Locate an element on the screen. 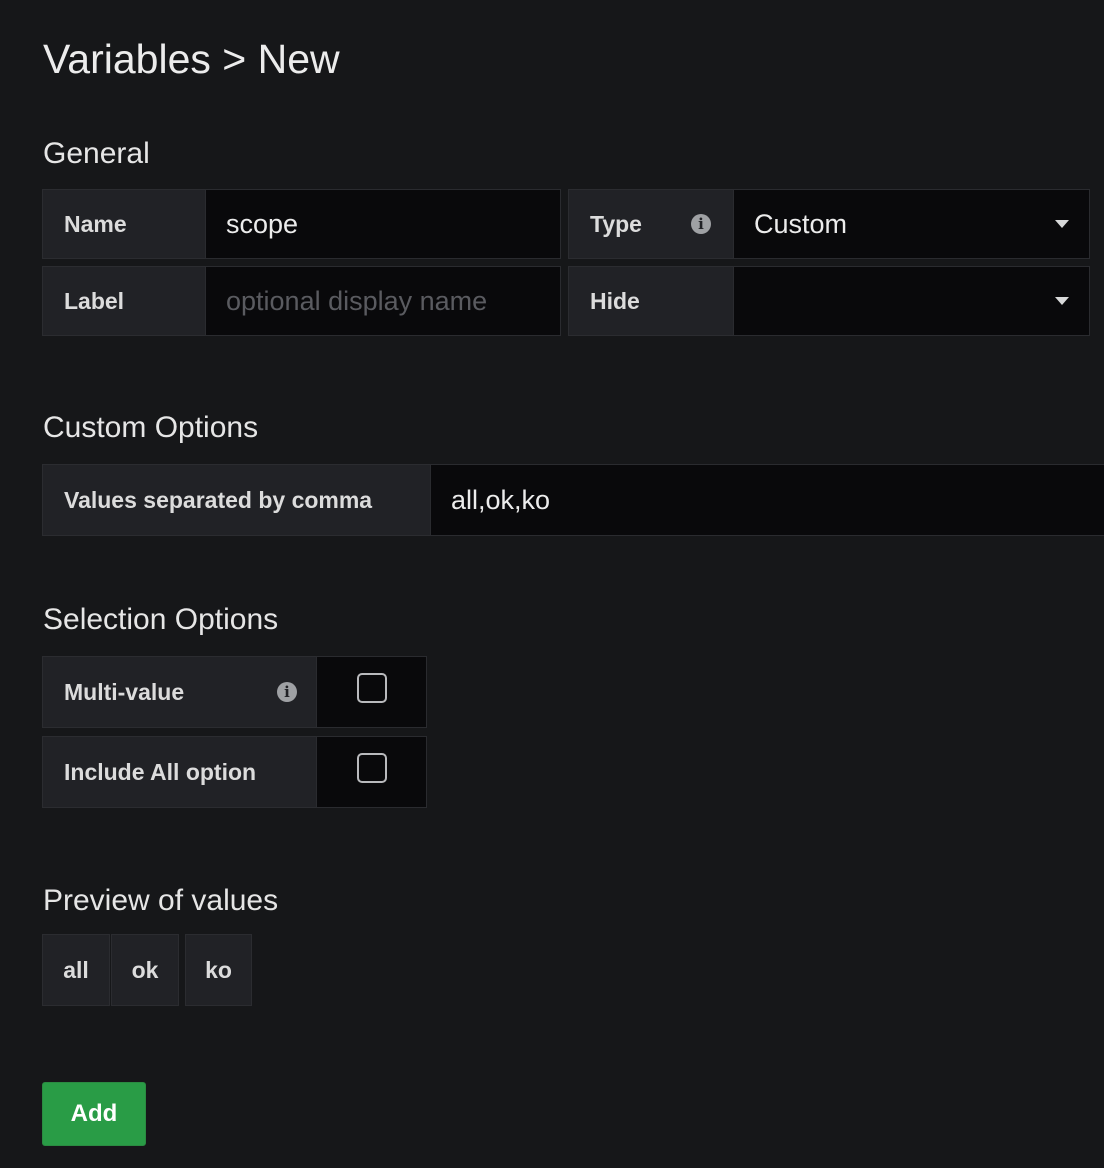 This screenshot has width=1104, height=1168. name-label: Name is located at coordinates (124, 224).